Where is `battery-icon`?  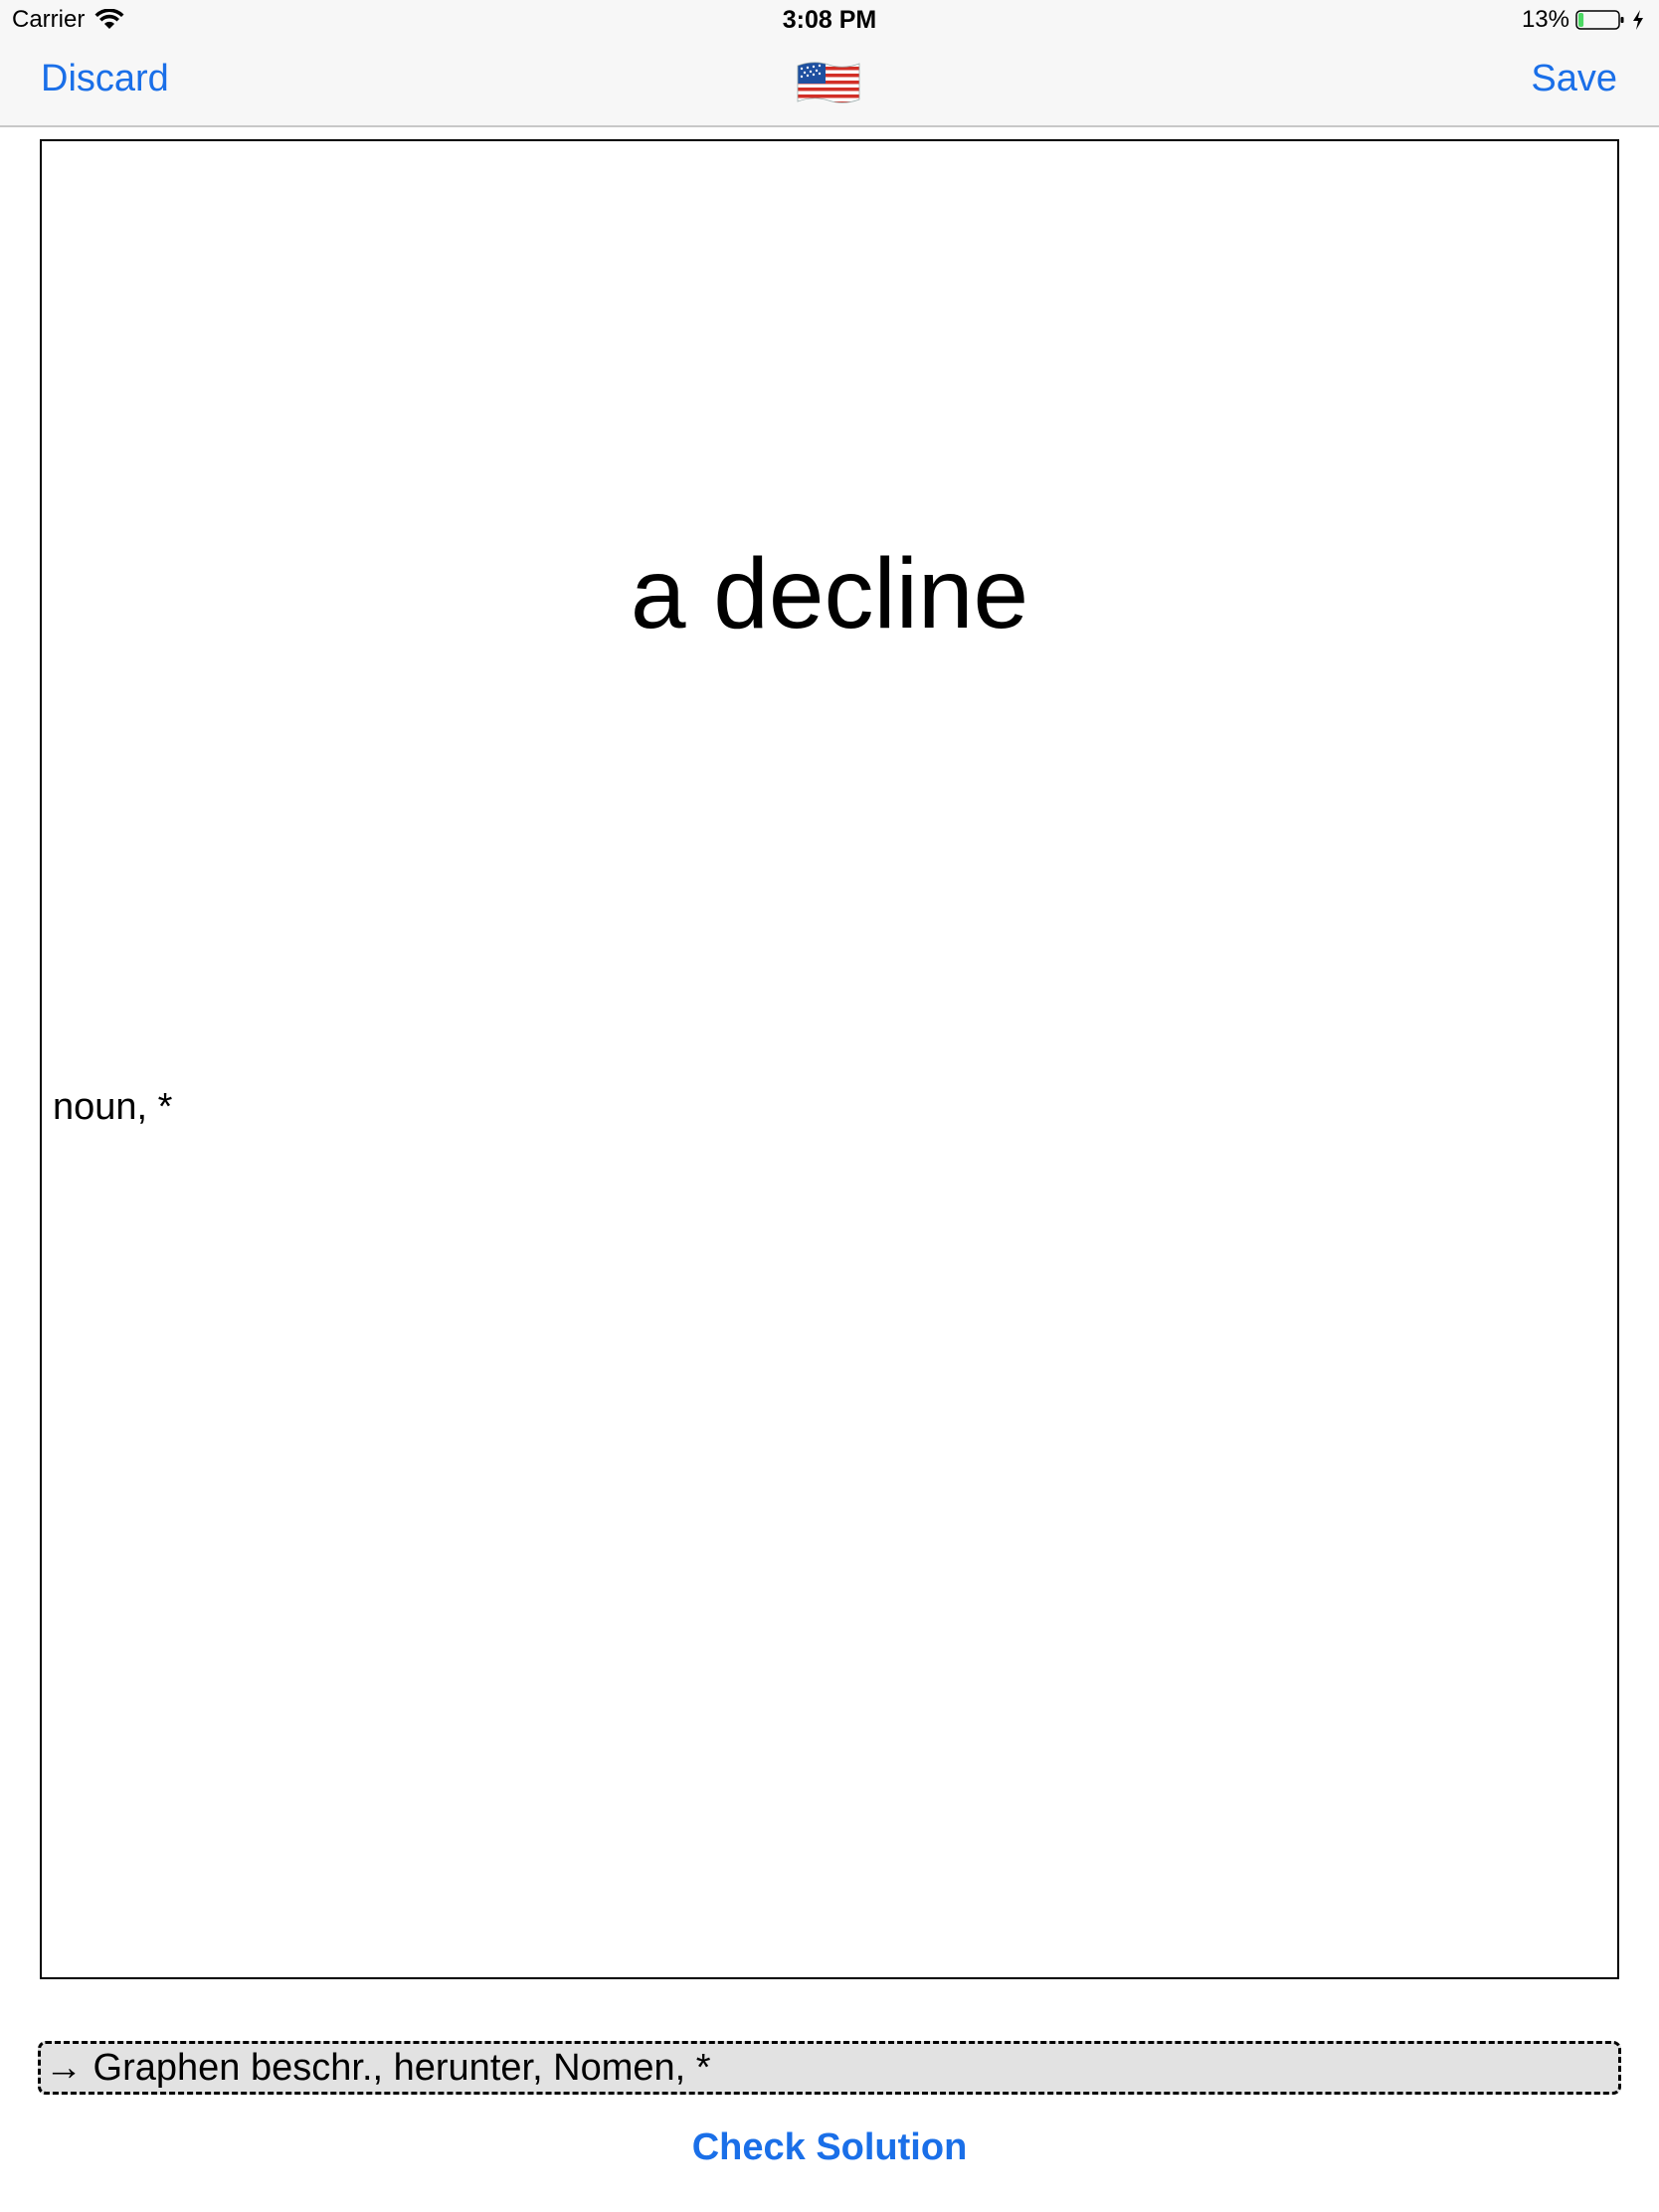 battery-icon is located at coordinates (1599, 20).